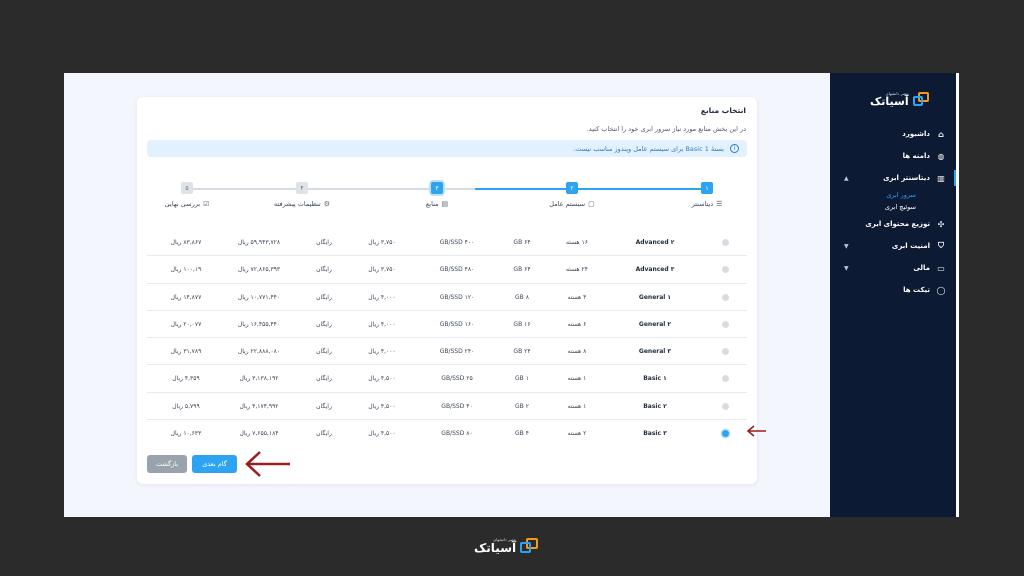  Describe the element at coordinates (522, 406) in the screenshot. I see `ram-size: ۲ GB` at that location.